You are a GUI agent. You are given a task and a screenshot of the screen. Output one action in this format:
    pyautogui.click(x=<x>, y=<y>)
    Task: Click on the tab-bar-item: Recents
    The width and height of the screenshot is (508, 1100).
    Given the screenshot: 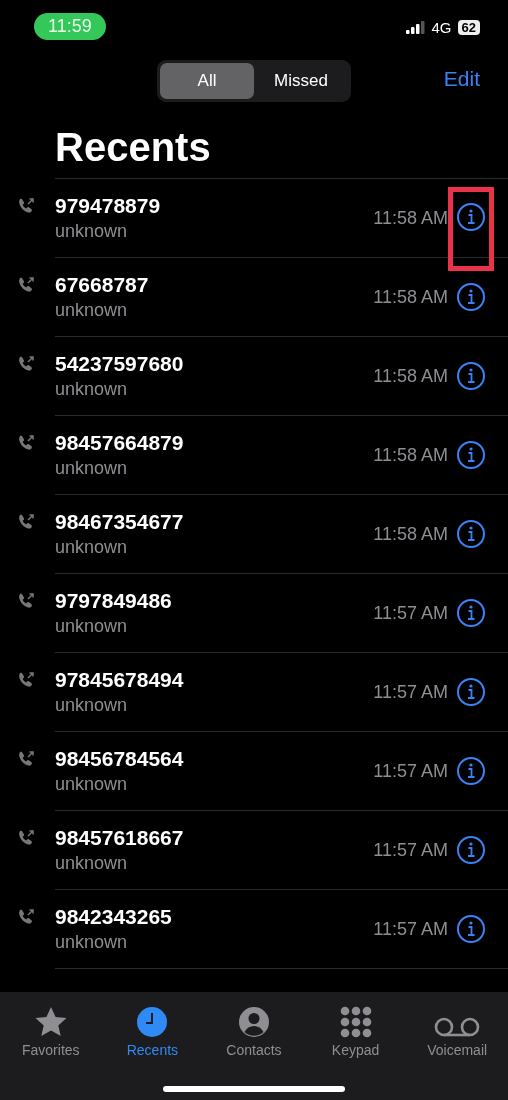 What is the action you would take?
    pyautogui.click(x=152, y=1029)
    